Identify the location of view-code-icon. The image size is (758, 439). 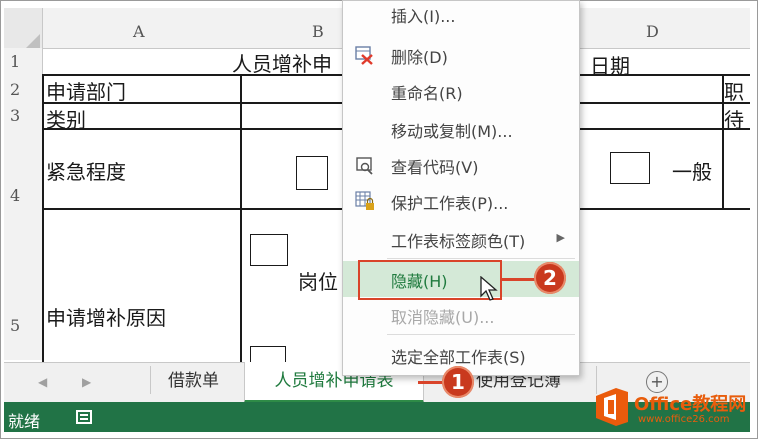
(364, 166).